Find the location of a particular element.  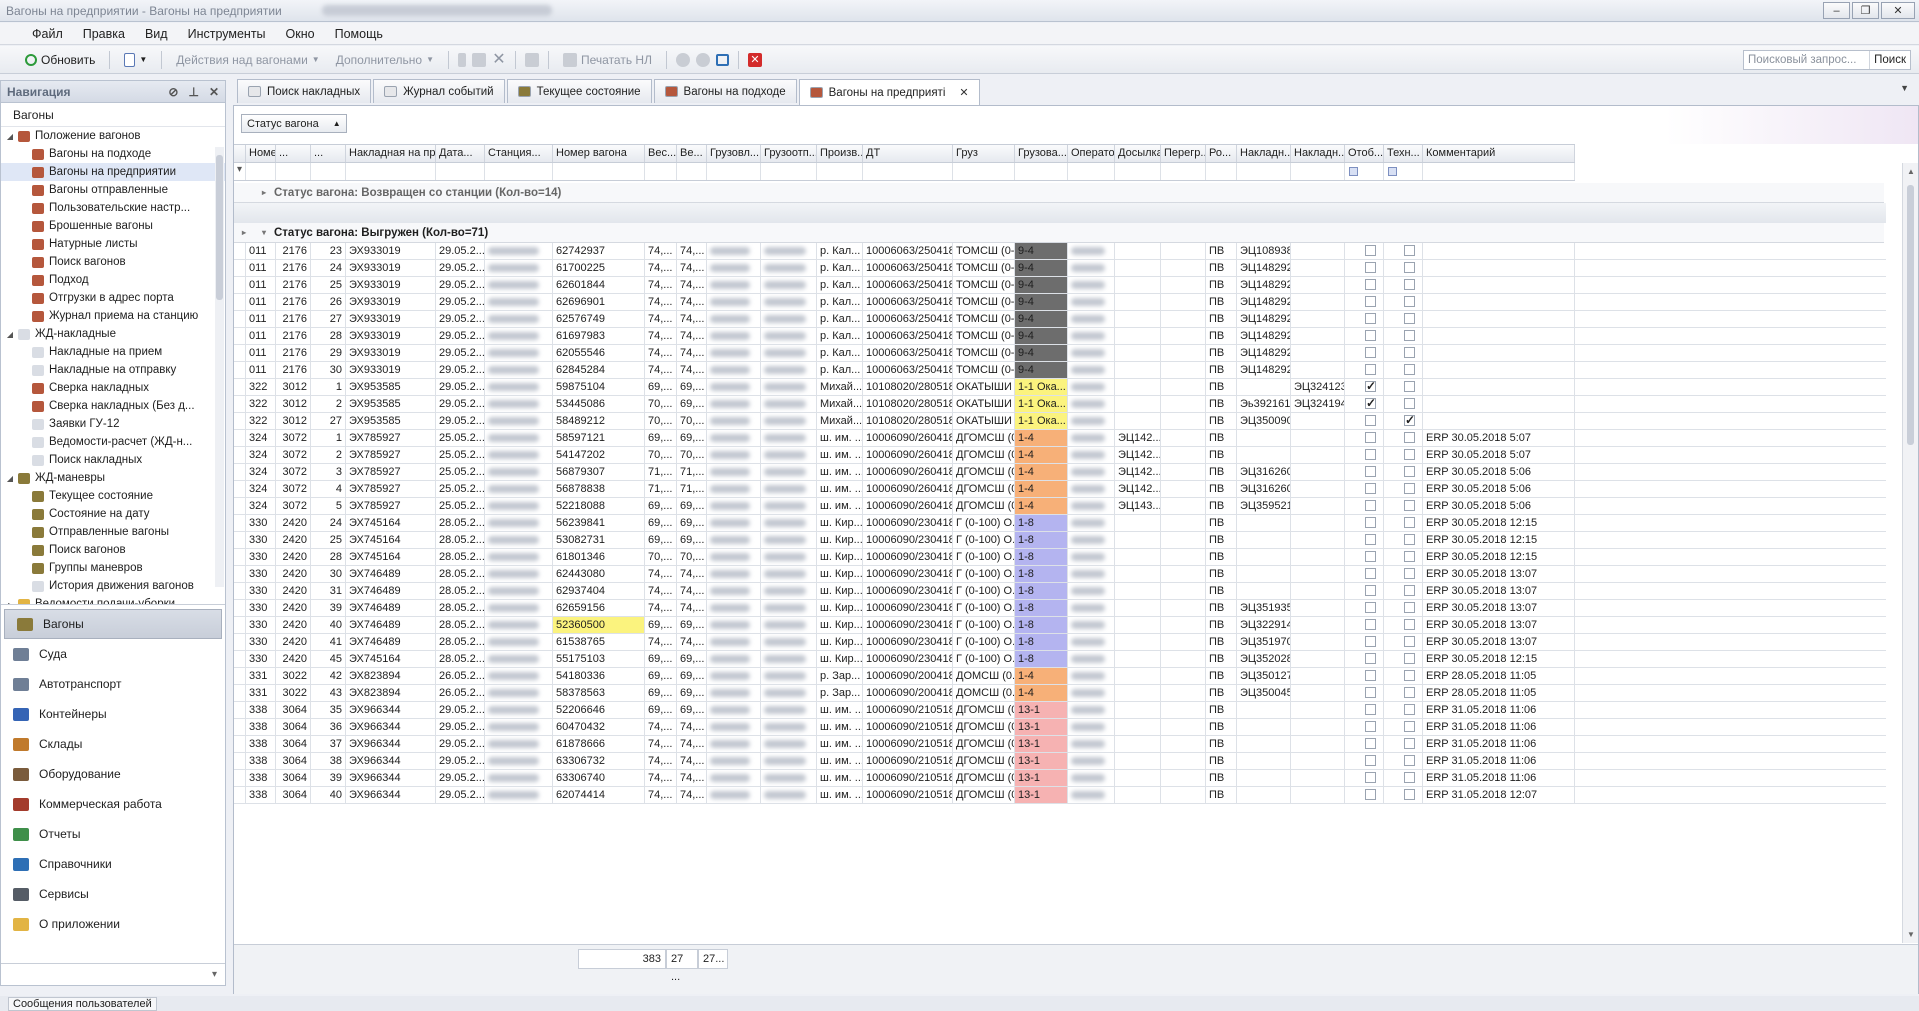

table-cell: ЭХ785927 is located at coordinates (391, 506).